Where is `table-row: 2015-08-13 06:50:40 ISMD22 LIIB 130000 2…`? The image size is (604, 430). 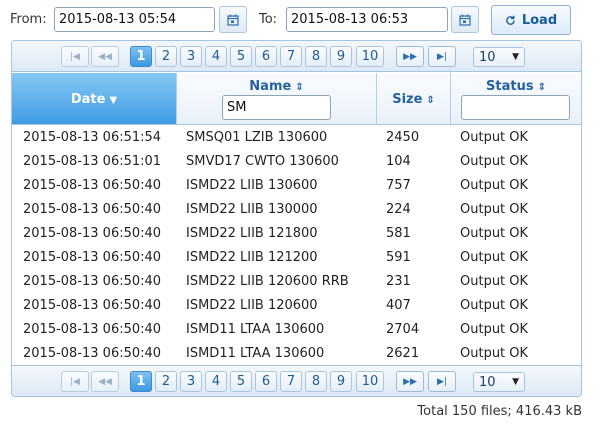 table-row: 2015-08-13 06:50:40 ISMD22 LIIB 130000 2… is located at coordinates (296, 210).